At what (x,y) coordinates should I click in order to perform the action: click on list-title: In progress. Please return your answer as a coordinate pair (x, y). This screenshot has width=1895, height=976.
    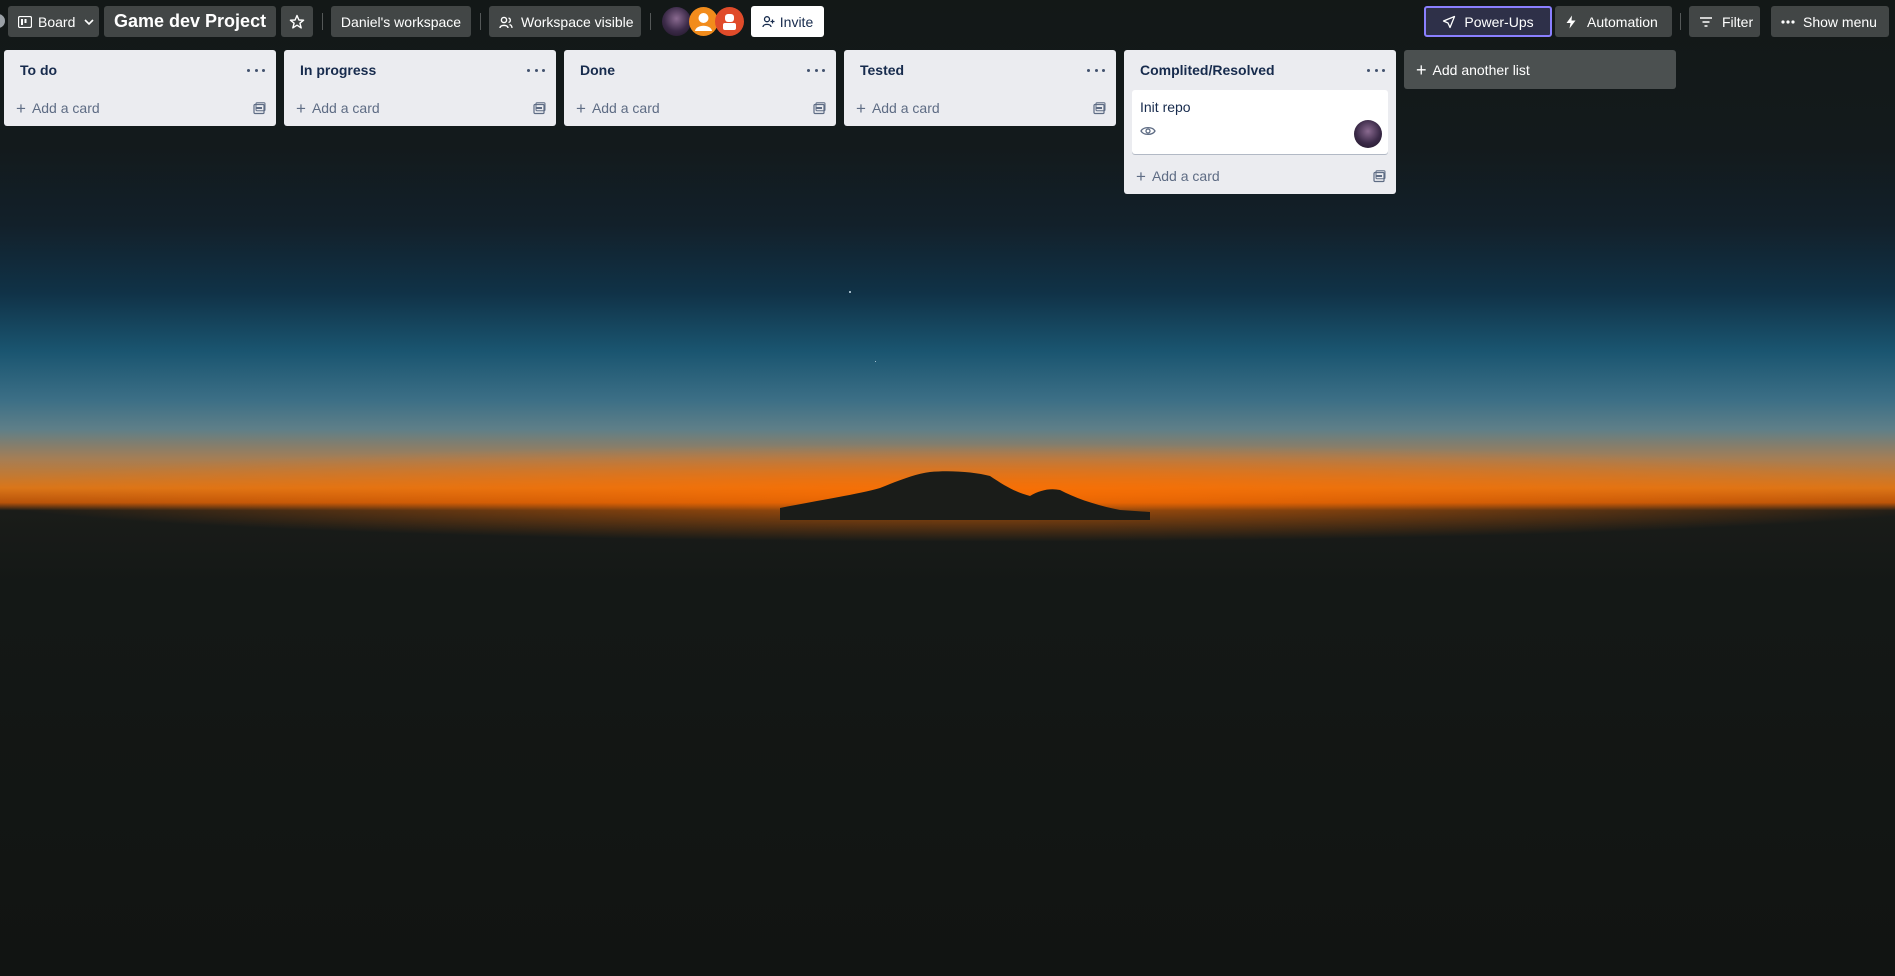
    Looking at the image, I should click on (413, 70).